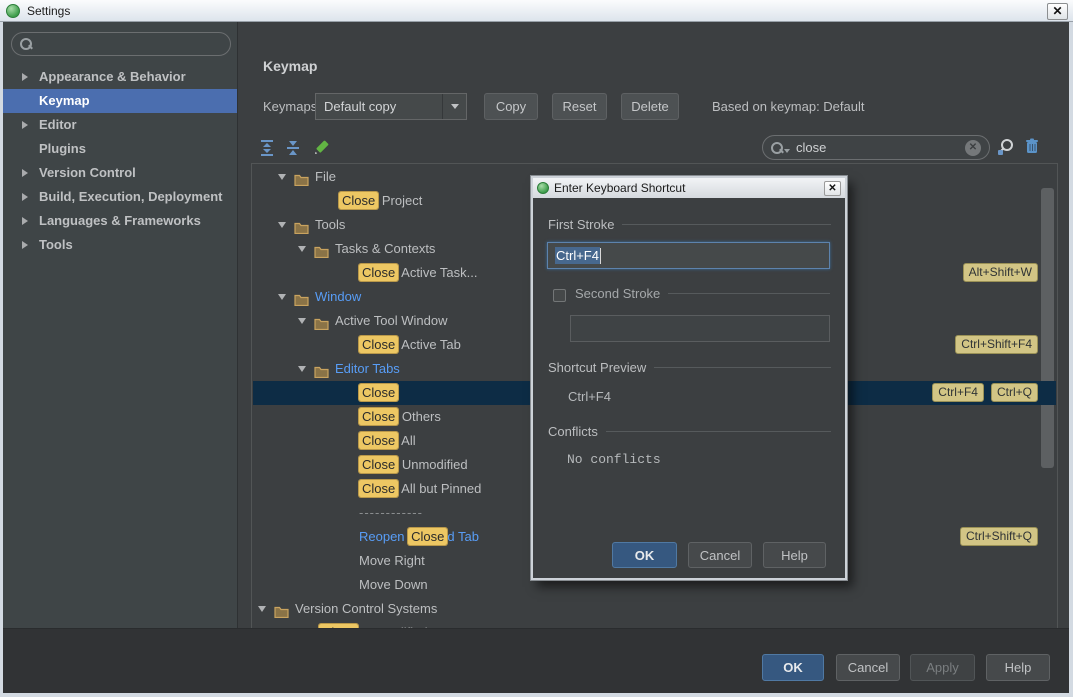 The width and height of the screenshot is (1073, 697). Describe the element at coordinates (391, 106) in the screenshot. I see `keymap-select: Default copy` at that location.